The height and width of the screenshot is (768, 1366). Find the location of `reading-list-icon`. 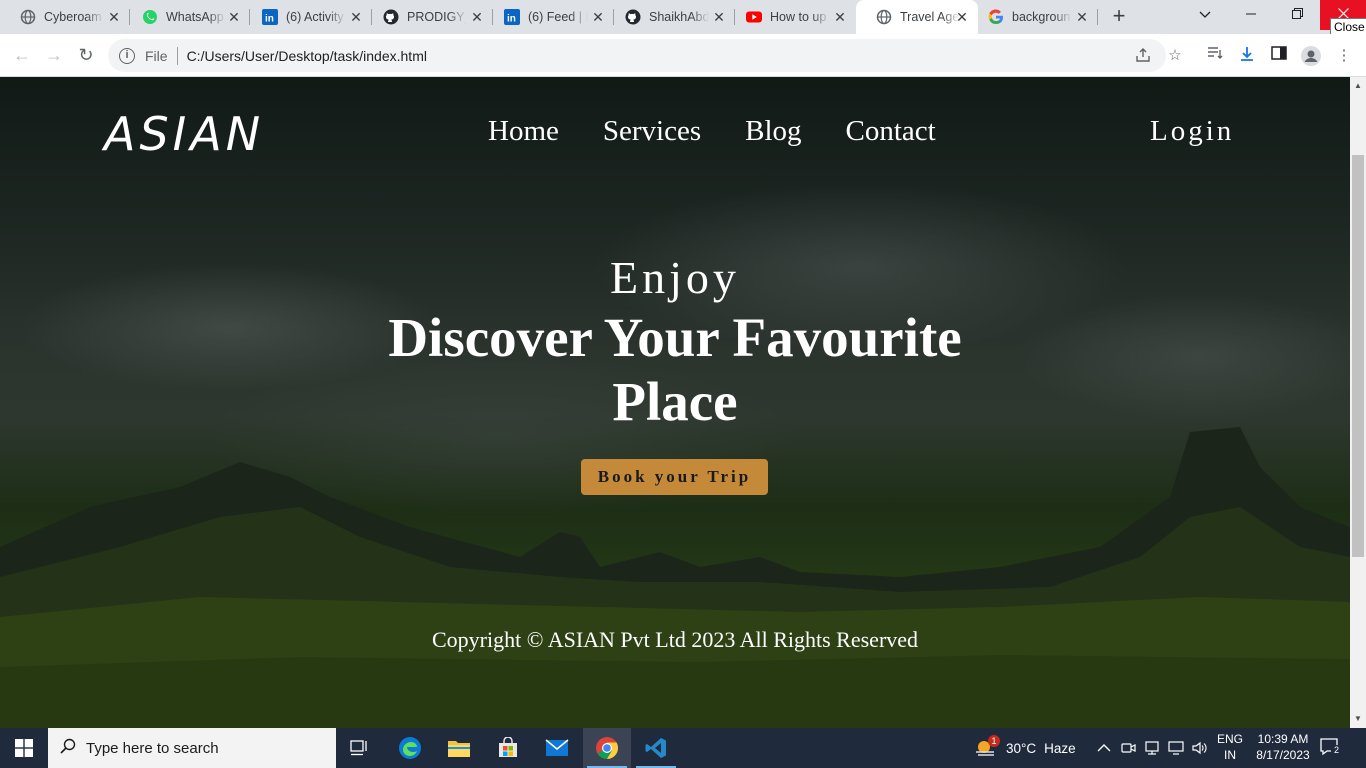

reading-list-icon is located at coordinates (1215, 56).